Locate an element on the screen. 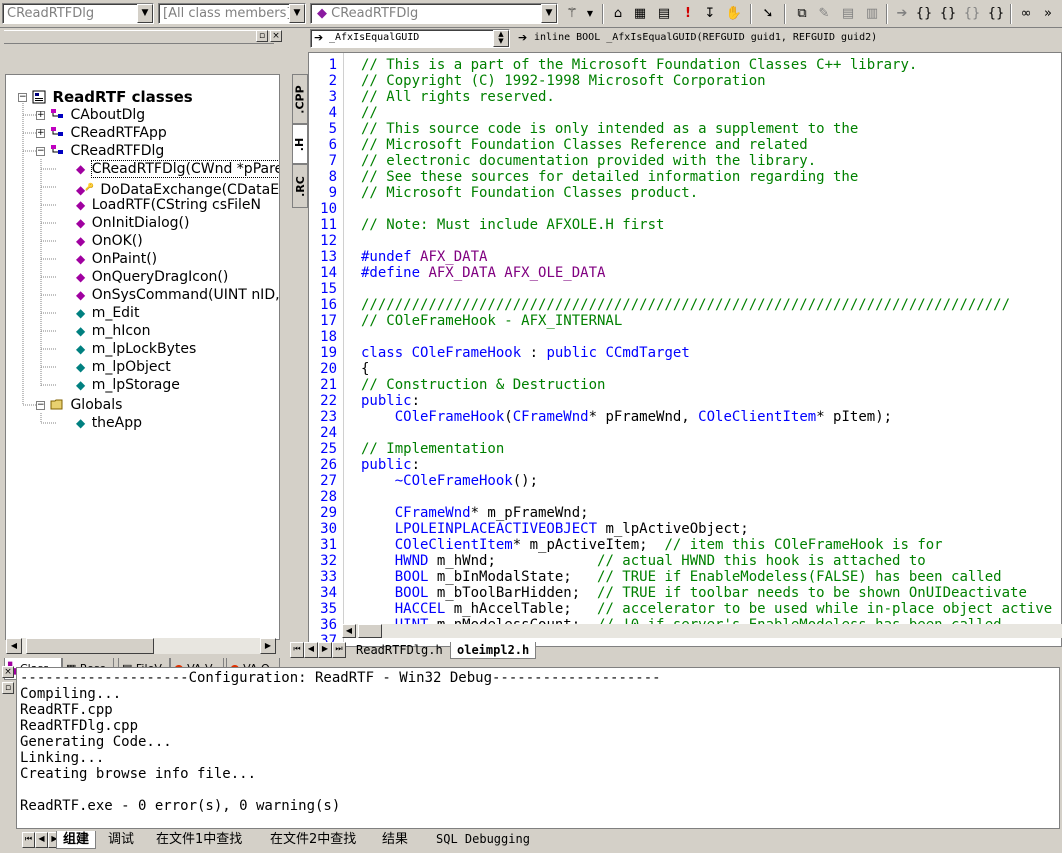 Image resolution: width=1062 pixels, height=853 pixels. go-icon: ↧ is located at coordinates (710, 14).